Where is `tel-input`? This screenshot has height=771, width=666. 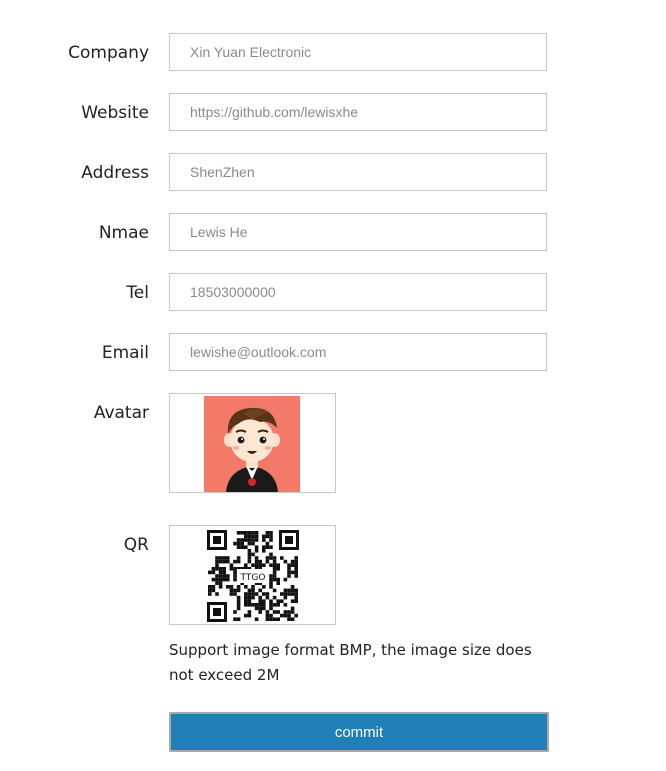 tel-input is located at coordinates (358, 292).